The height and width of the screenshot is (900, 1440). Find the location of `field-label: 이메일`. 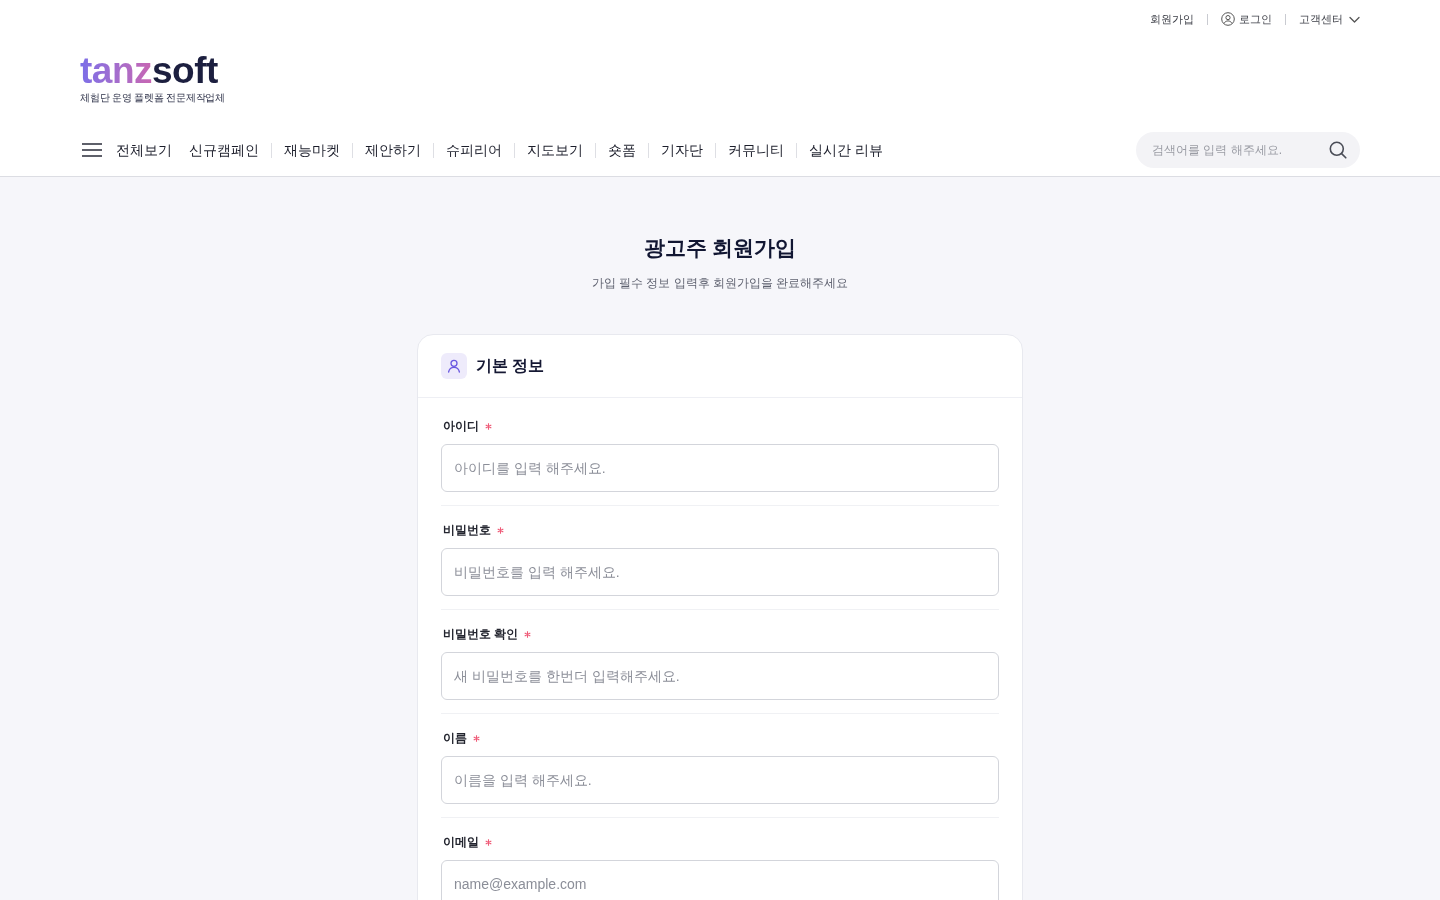

field-label: 이메일 is located at coordinates (461, 842).